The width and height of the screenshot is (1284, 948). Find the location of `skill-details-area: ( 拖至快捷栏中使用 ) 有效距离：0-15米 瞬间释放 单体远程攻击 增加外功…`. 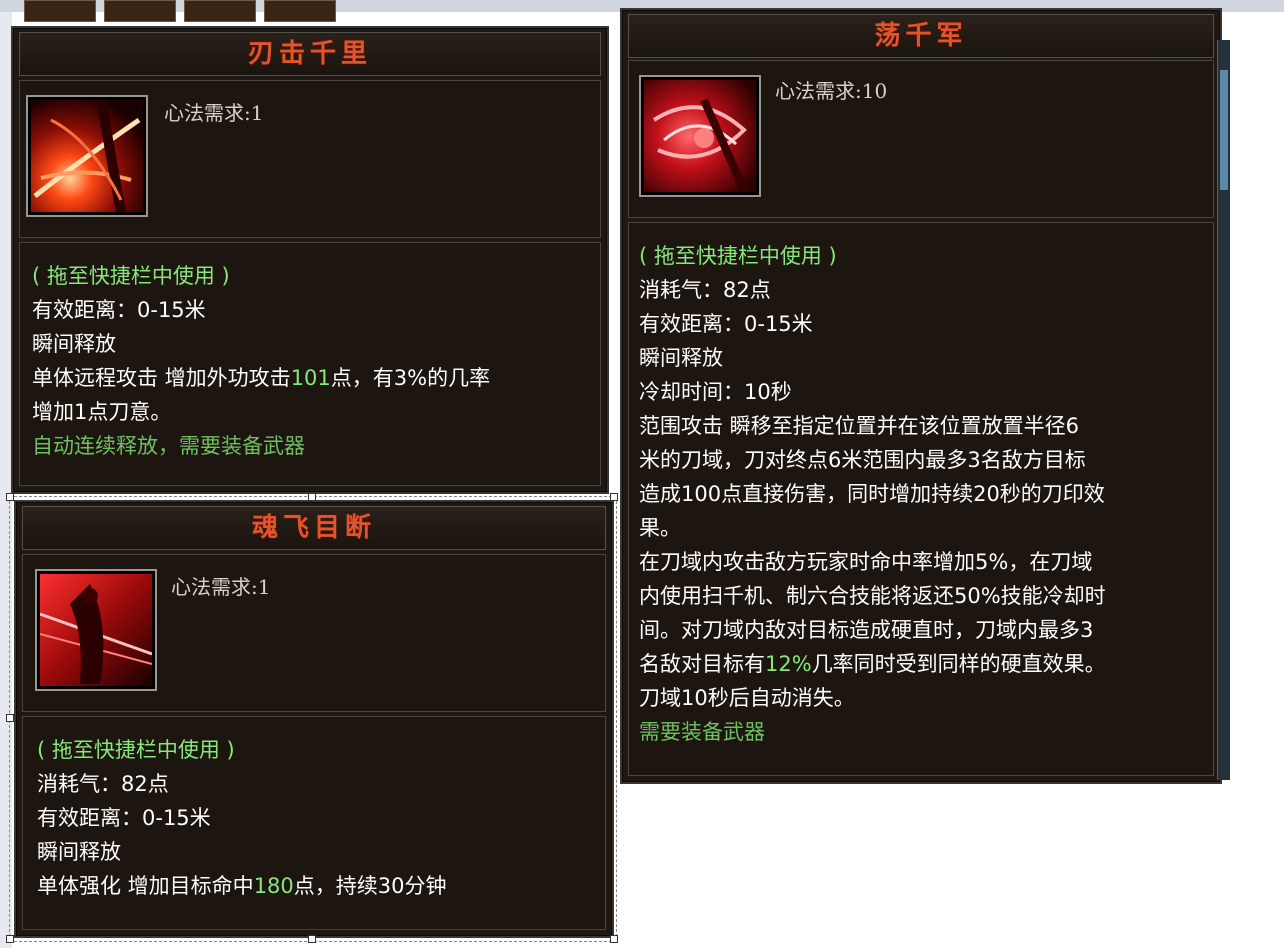

skill-details-area: ( 拖至快捷栏中使用 ) 有效距离：0-15米 瞬间释放 单体远程攻击 增加外功… is located at coordinates (310, 364).